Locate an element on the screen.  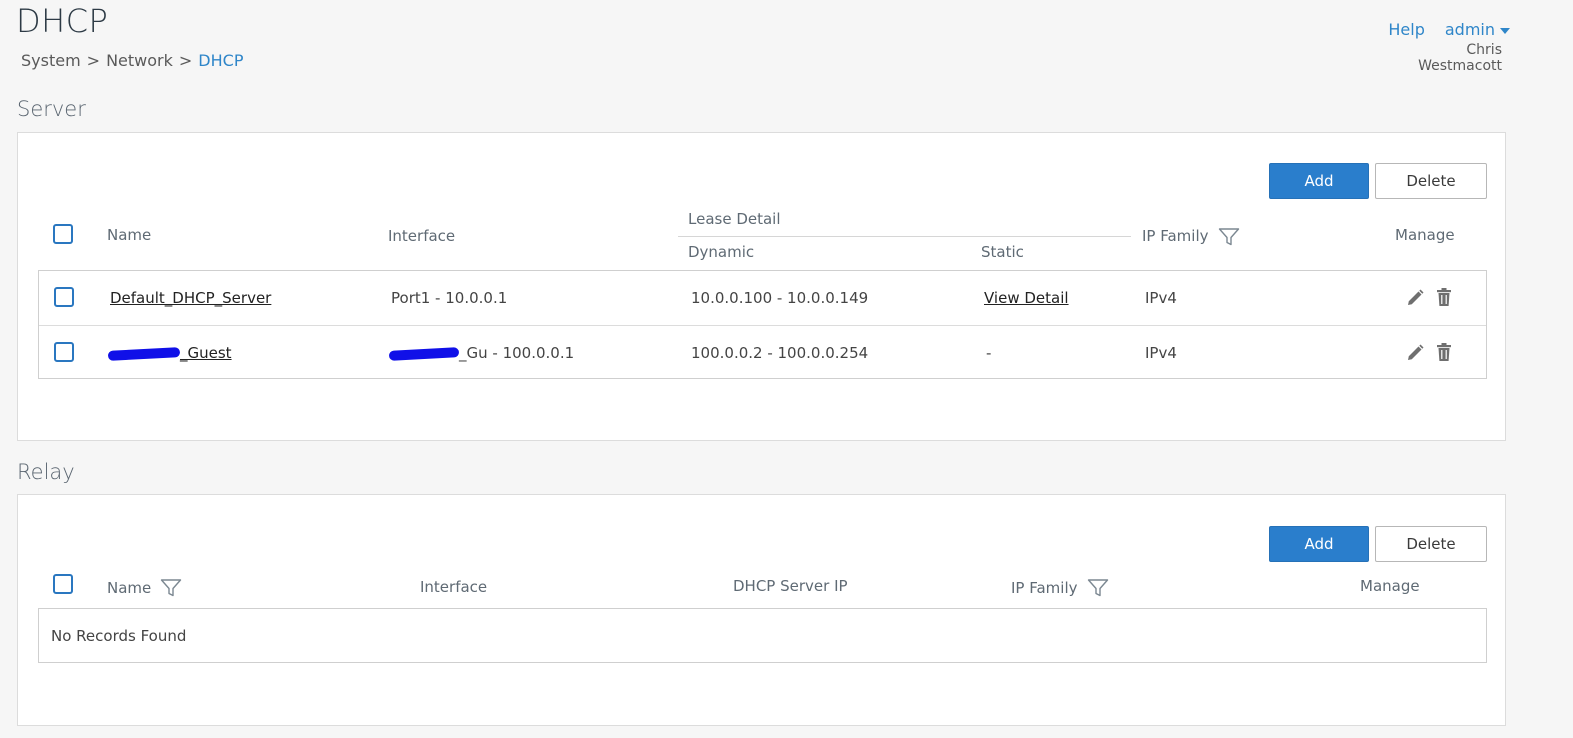
user-menu-area: Help admin Chris Westmacott is located at coordinates (1445, 47).